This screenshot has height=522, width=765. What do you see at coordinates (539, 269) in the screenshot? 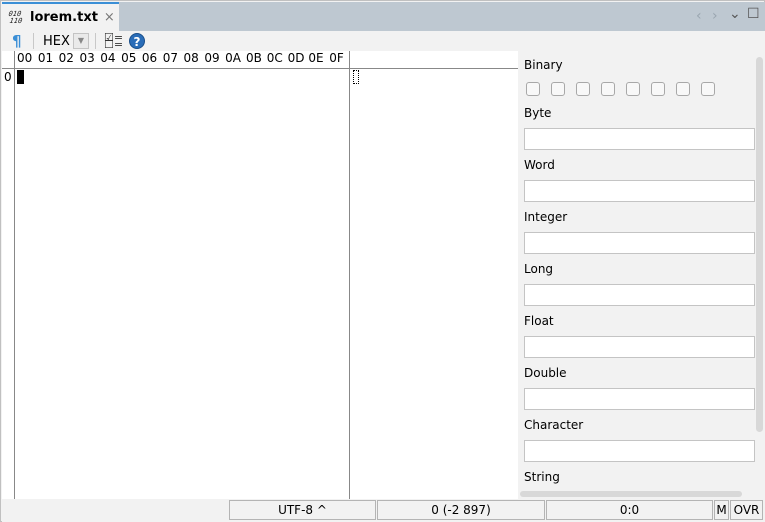
I see `long-label: Long` at bounding box center [539, 269].